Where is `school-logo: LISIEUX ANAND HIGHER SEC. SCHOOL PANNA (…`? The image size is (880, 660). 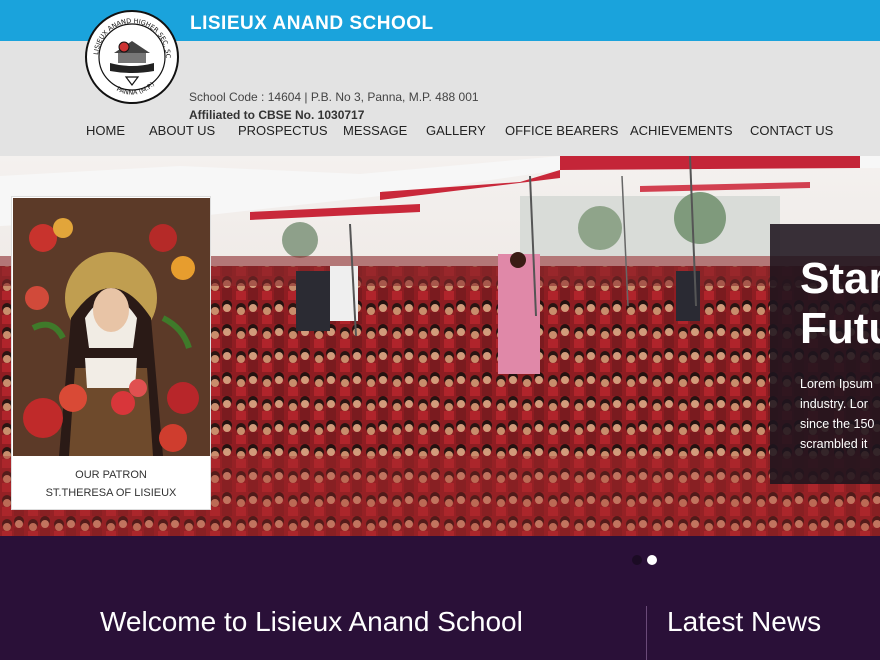 school-logo: LISIEUX ANAND HIGHER SEC. SCHOOL PANNA (… is located at coordinates (130, 54).